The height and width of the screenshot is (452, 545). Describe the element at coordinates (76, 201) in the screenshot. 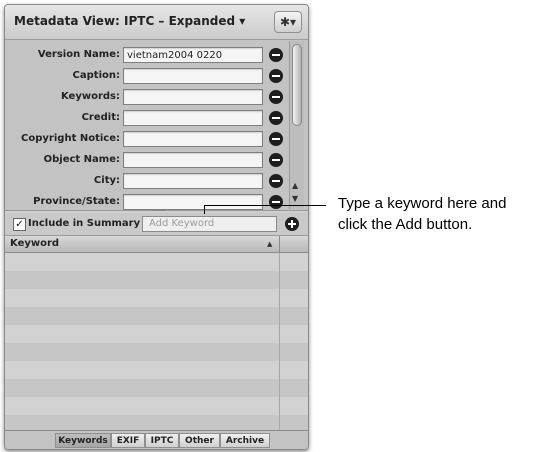

I see `field-label: Province/State:` at that location.